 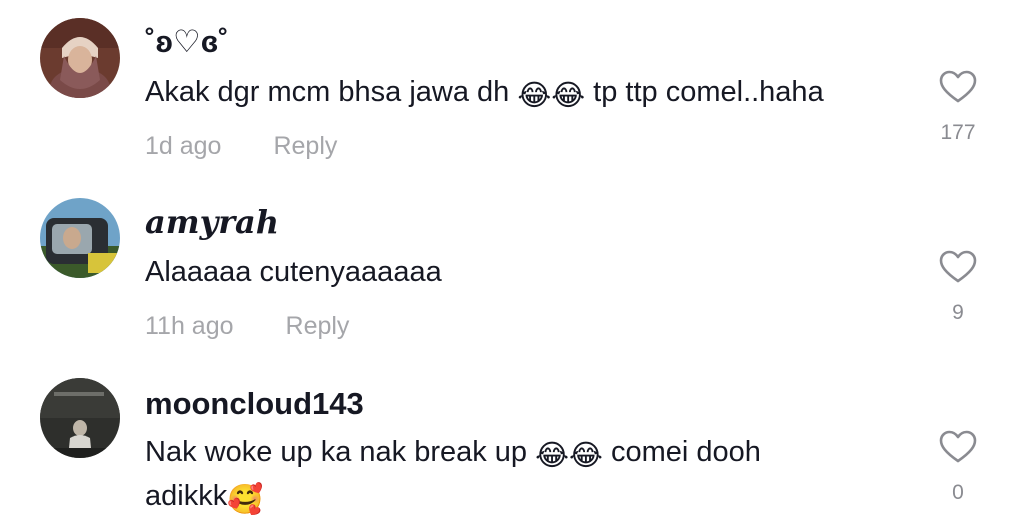 What do you see at coordinates (245, 500) in the screenshot?
I see `smiling-hearts-emoji: 🥰` at bounding box center [245, 500].